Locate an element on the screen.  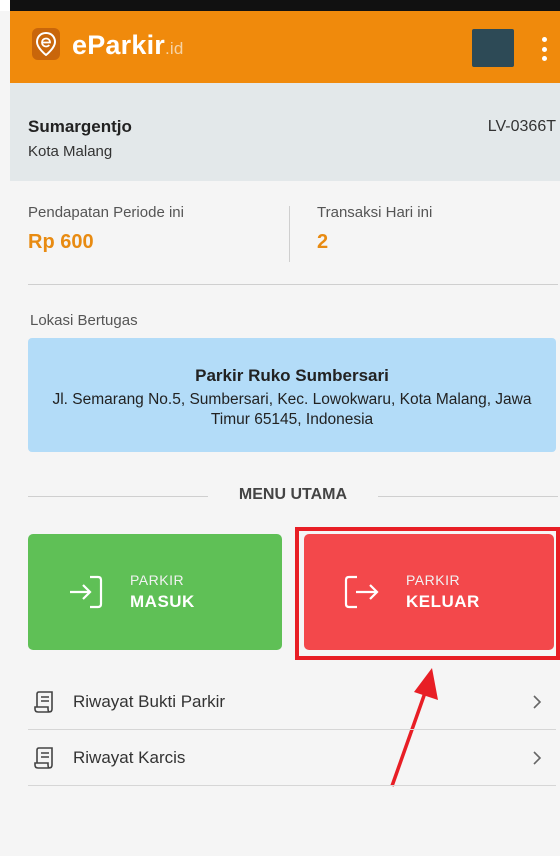
stats-divider is located at coordinates (289, 234).